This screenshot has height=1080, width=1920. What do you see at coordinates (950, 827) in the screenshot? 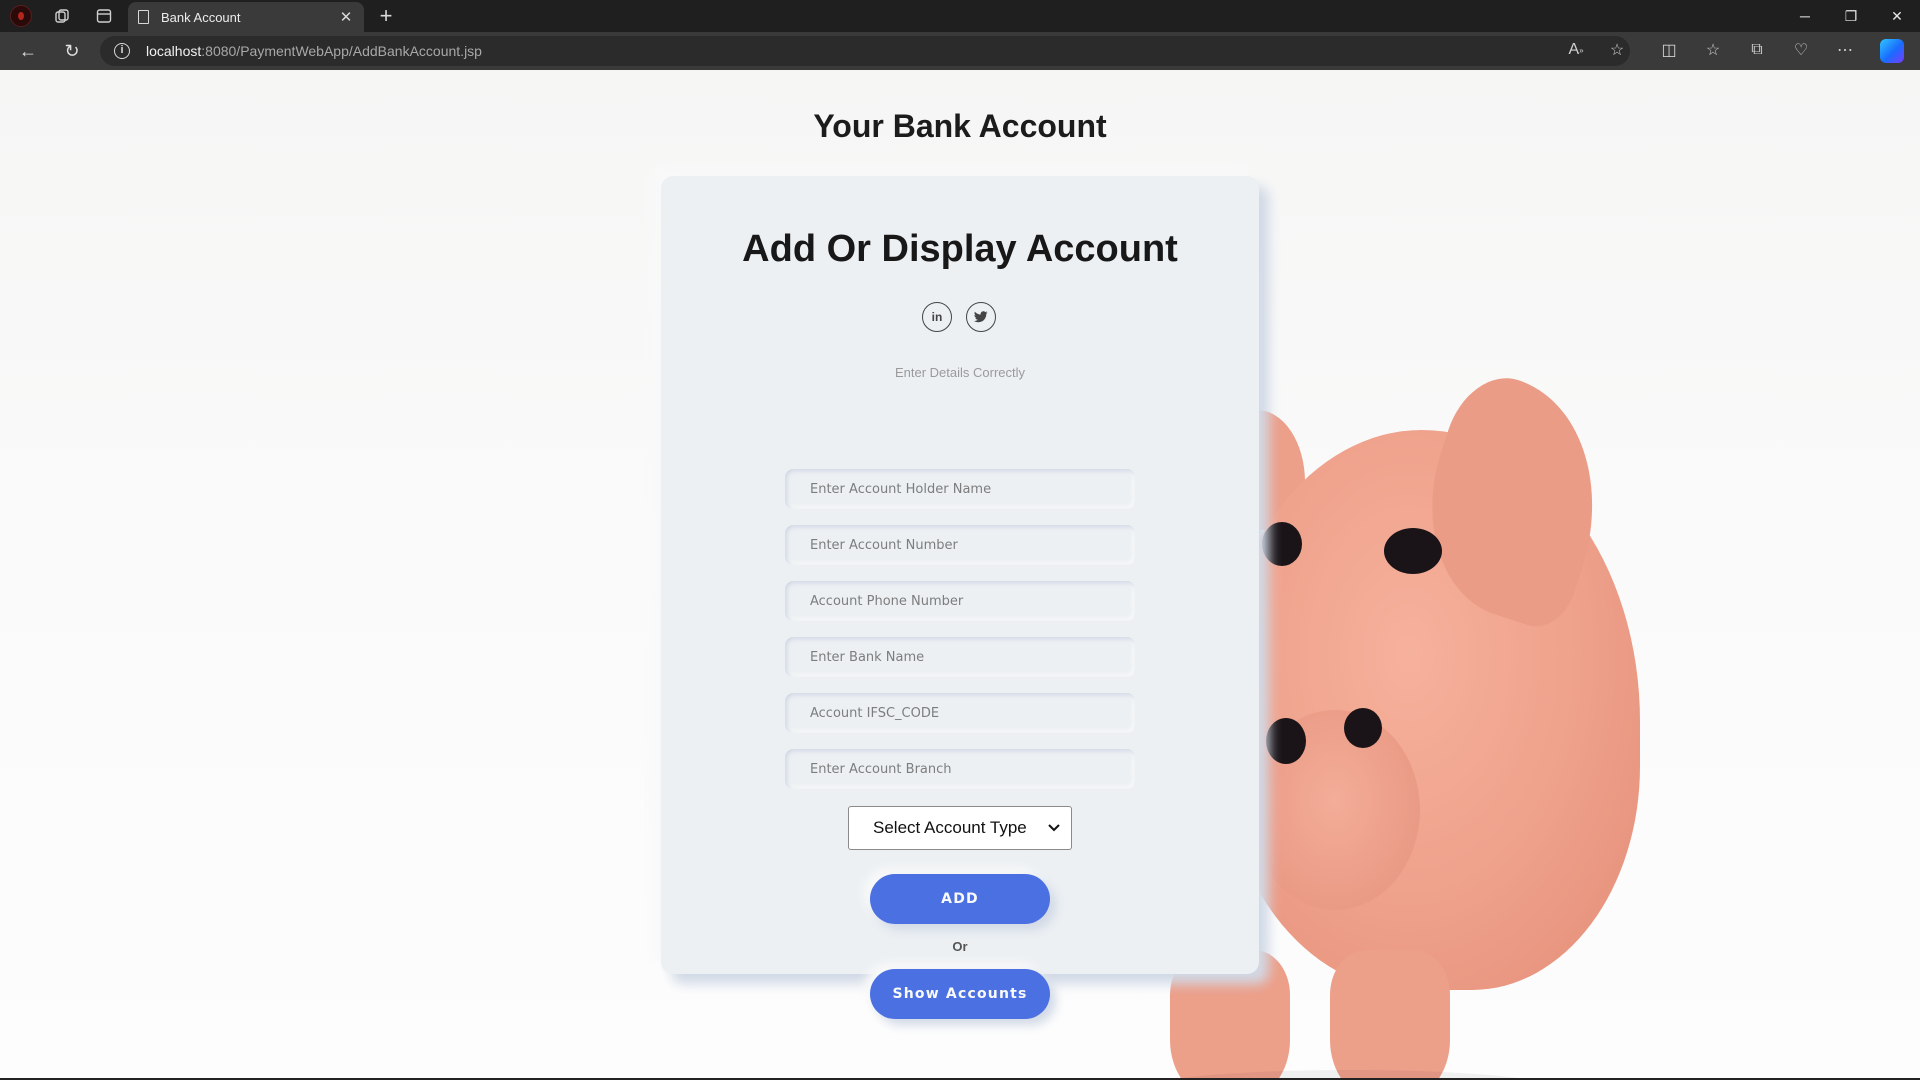
I see `account-type-select-value: Select Account Type` at bounding box center [950, 827].